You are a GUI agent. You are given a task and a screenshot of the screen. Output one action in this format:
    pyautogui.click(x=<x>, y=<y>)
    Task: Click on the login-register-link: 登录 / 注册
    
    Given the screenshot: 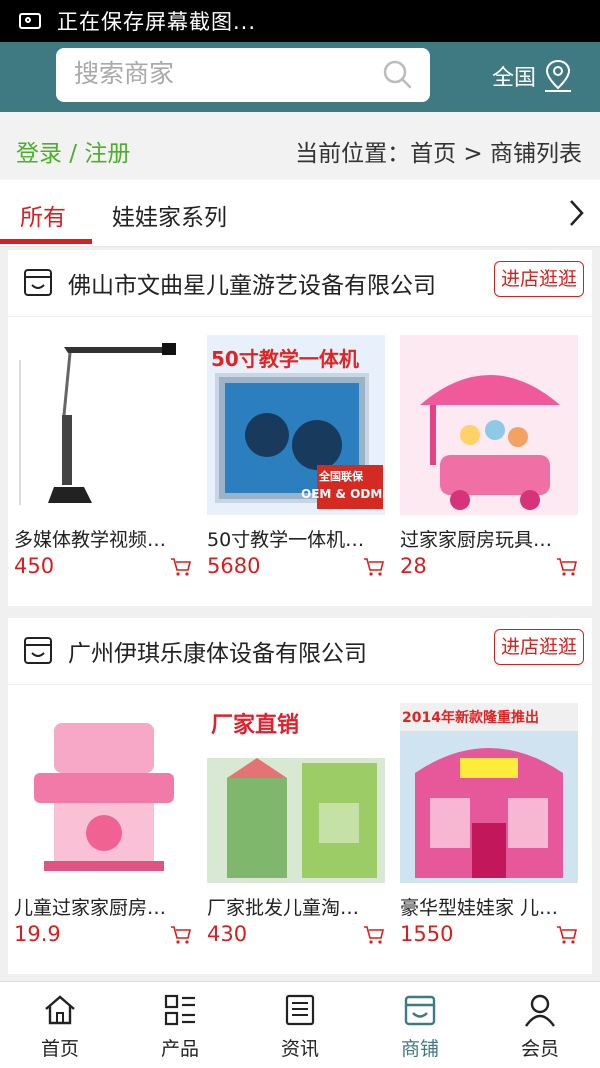 What is the action you would take?
    pyautogui.click(x=73, y=151)
    